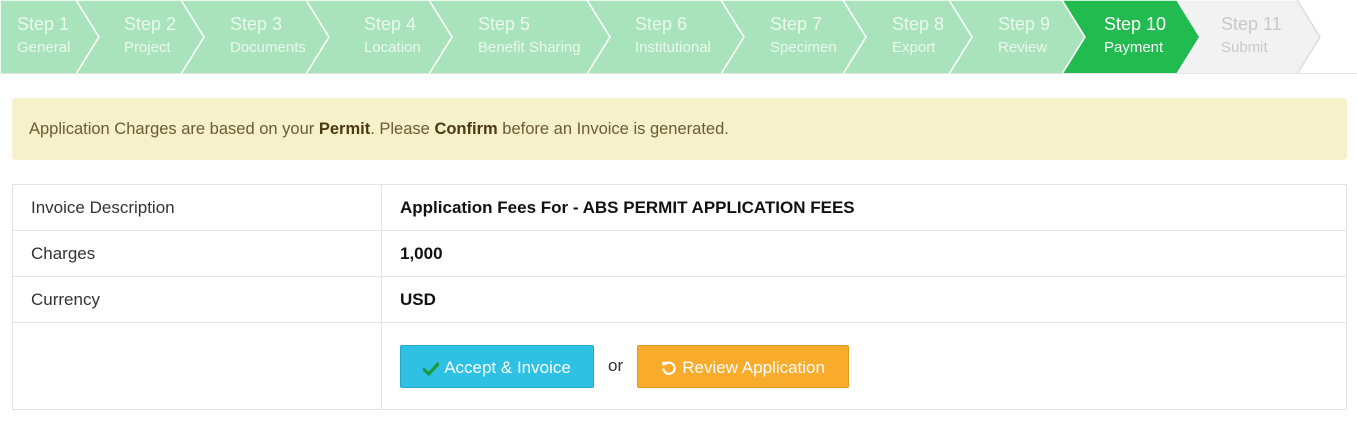 The image size is (1357, 432). I want to click on step-title: Project, so click(147, 47).